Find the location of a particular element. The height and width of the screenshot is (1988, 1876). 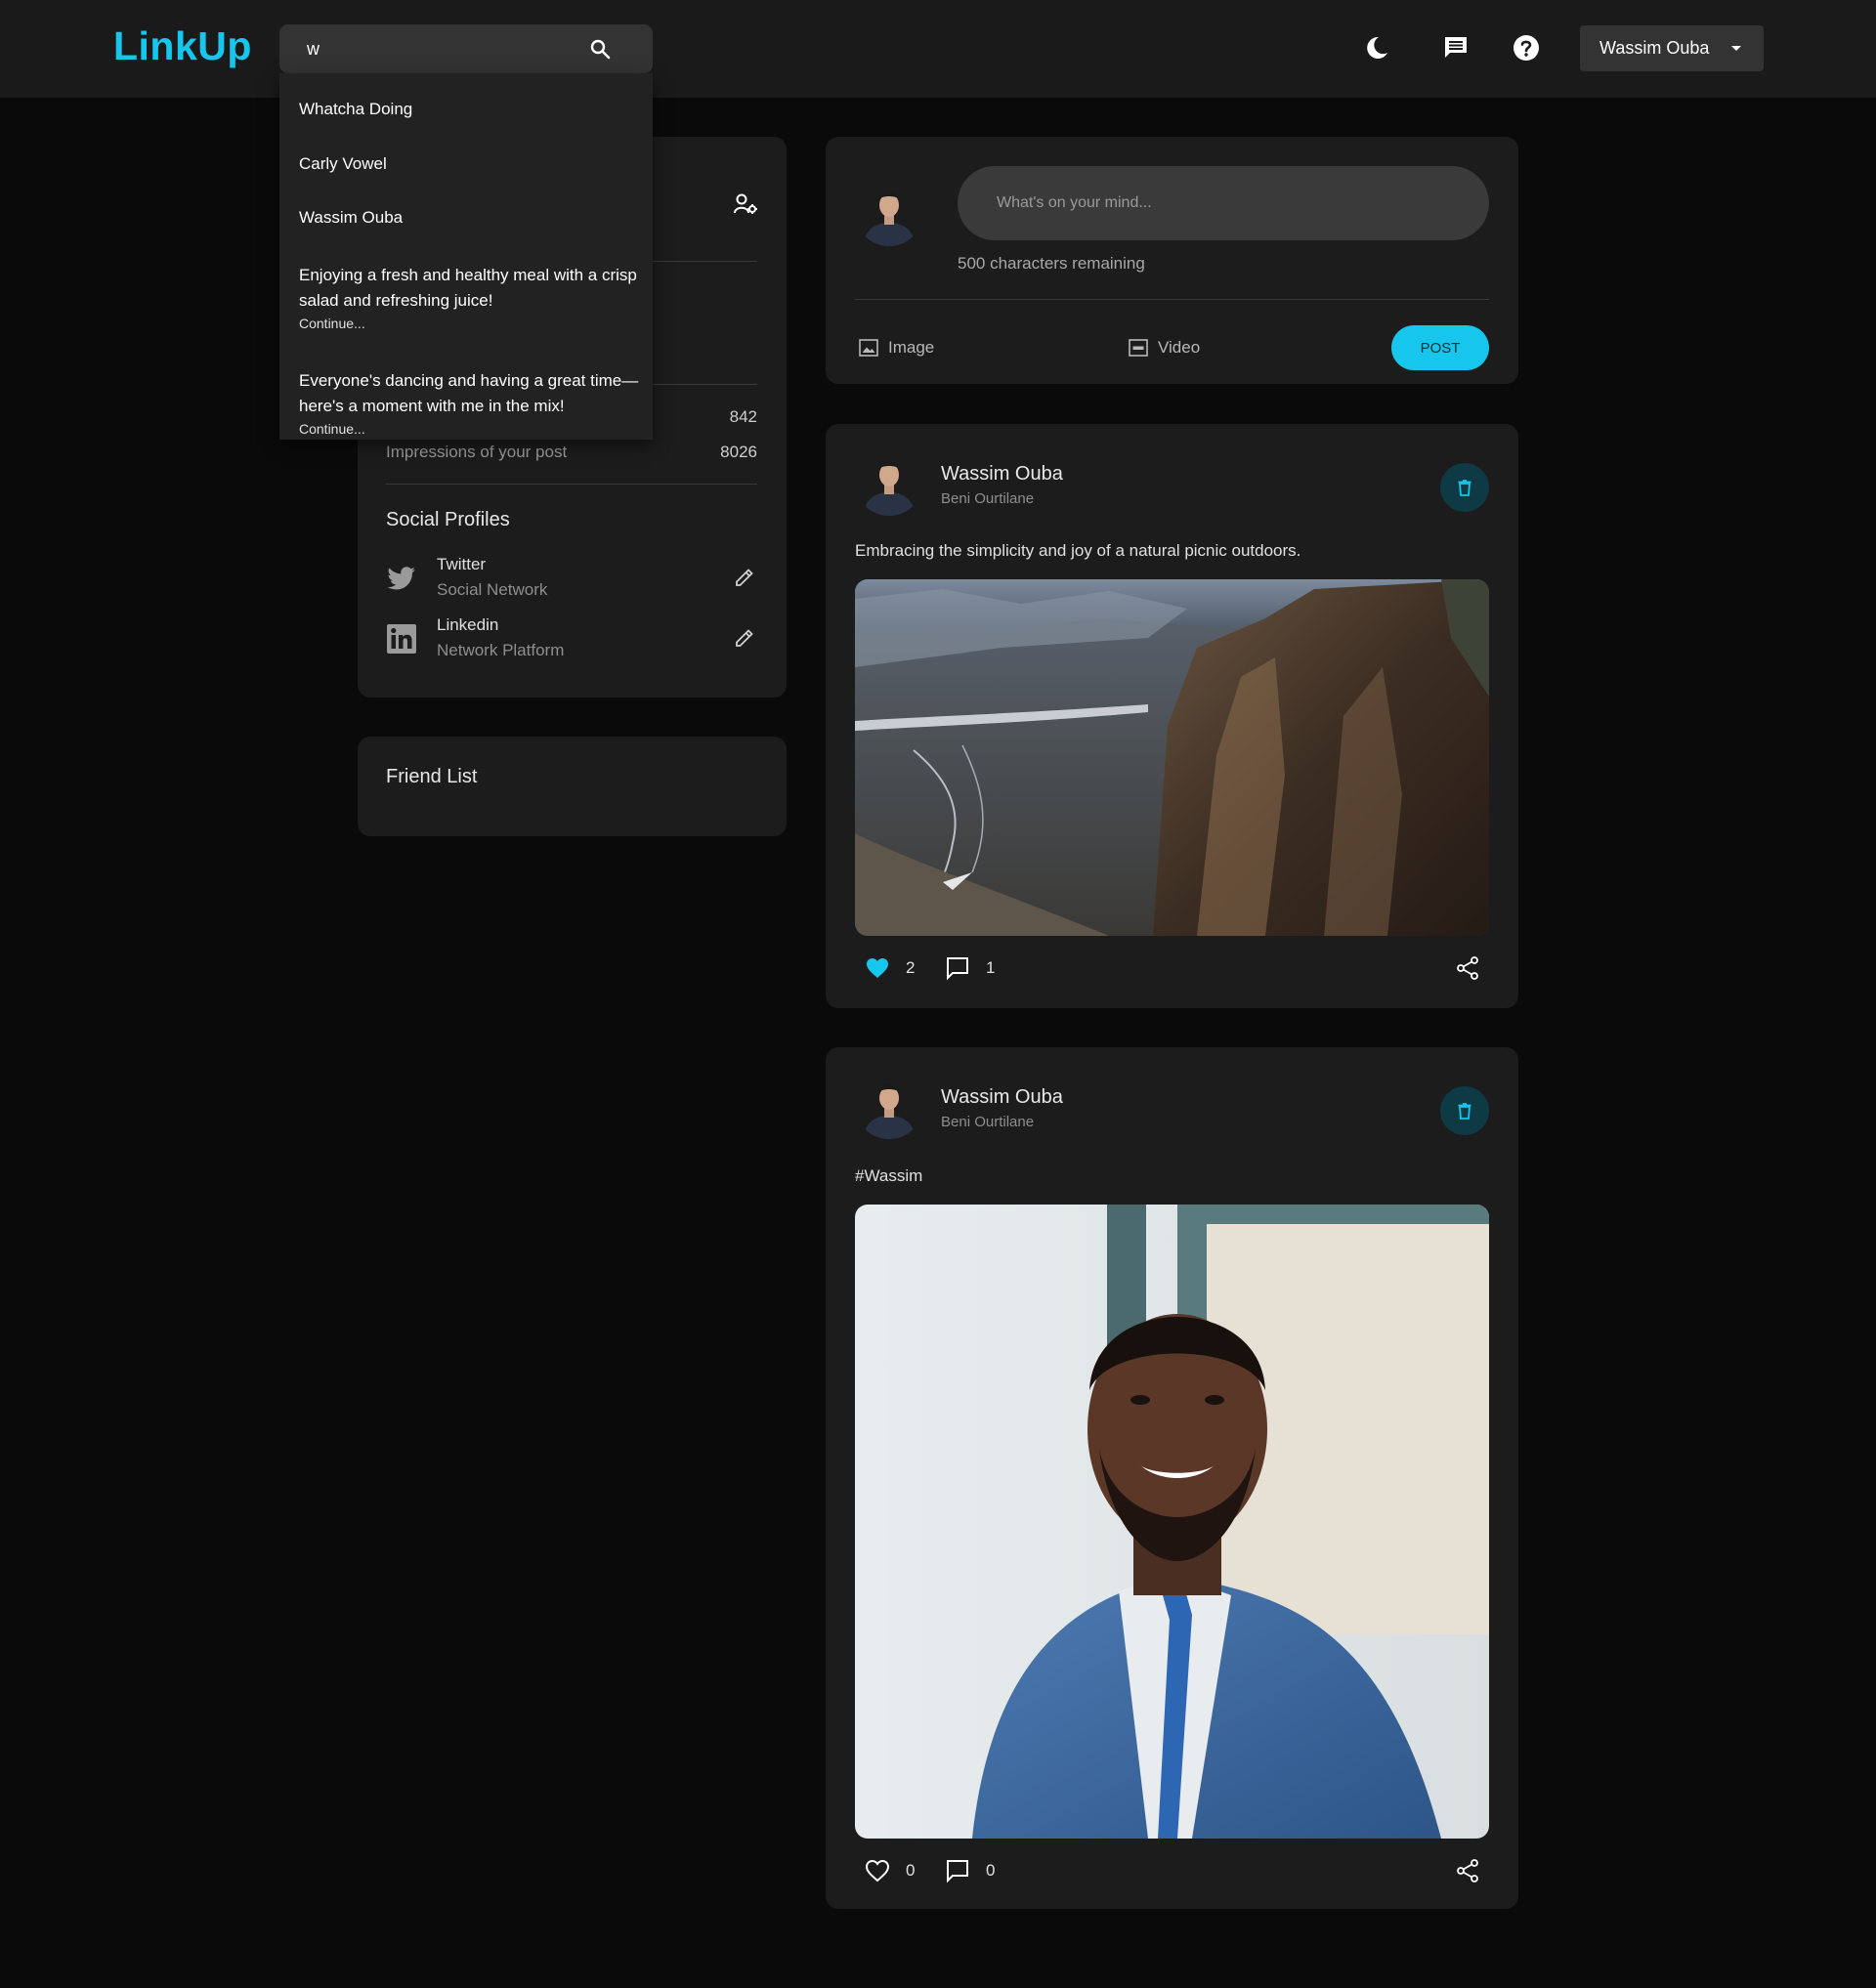

friend-list-title: Friend List is located at coordinates (432, 776).